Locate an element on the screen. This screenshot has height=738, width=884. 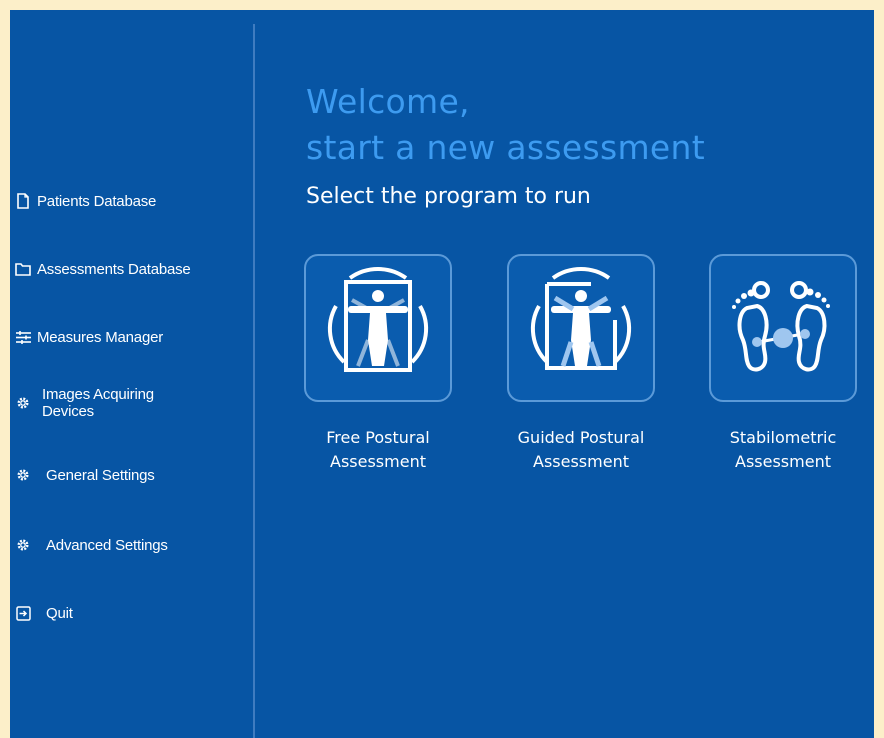
sidebar-item-advanced-settings: Advanced Settings is located at coordinates (91, 545).